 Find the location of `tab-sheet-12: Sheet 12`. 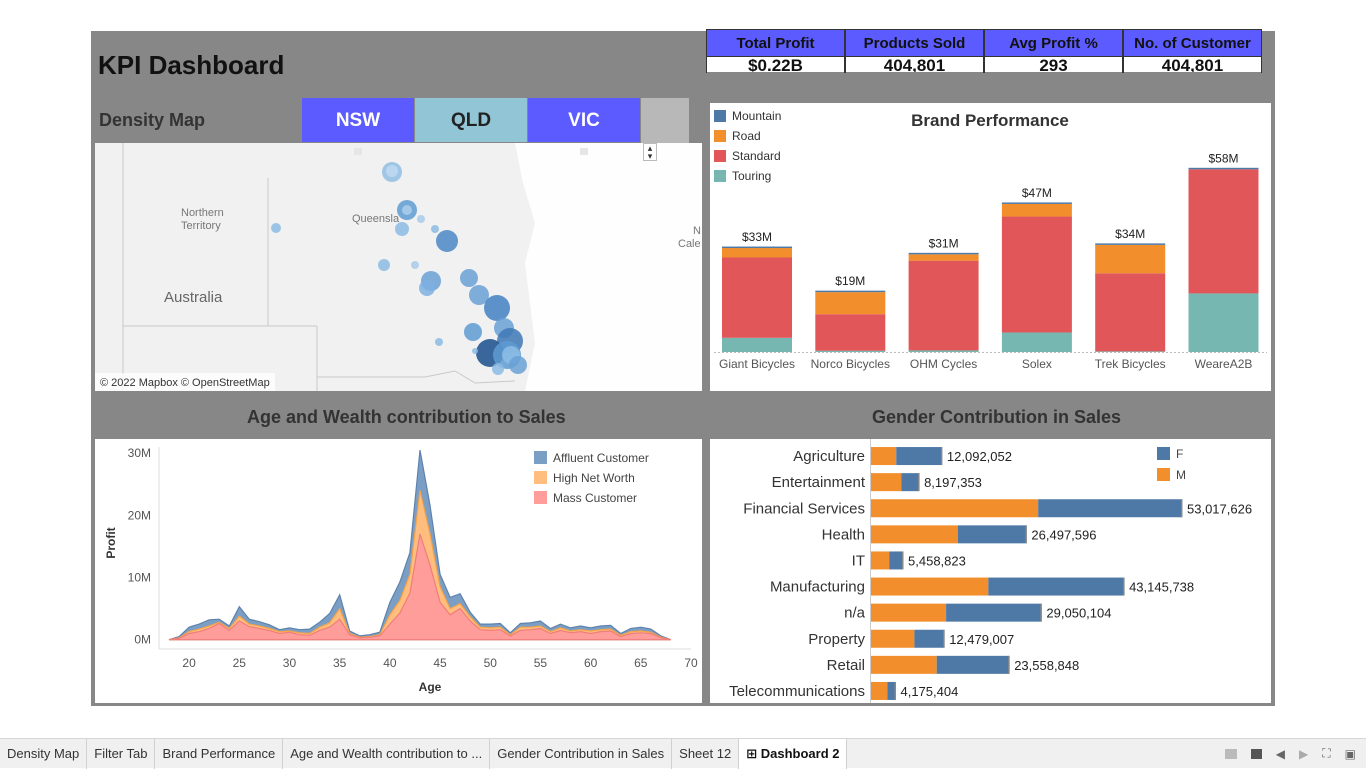

tab-sheet-12: Sheet 12 is located at coordinates (706, 754).